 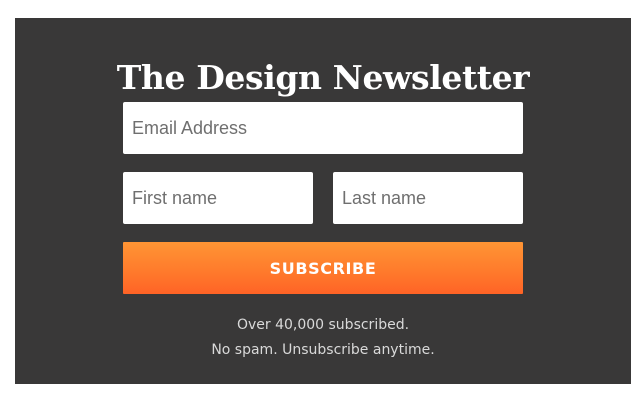 What do you see at coordinates (323, 325) in the screenshot?
I see `subscriber-count-text: Over 40,000 subscribed.` at bounding box center [323, 325].